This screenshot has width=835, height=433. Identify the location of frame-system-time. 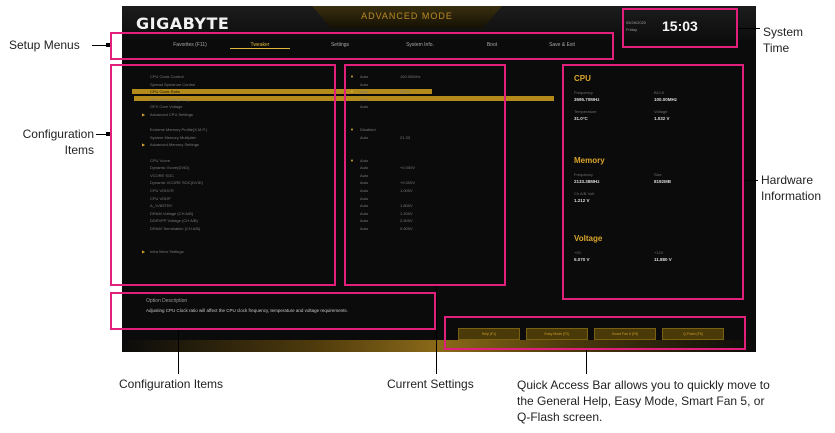
(680, 28).